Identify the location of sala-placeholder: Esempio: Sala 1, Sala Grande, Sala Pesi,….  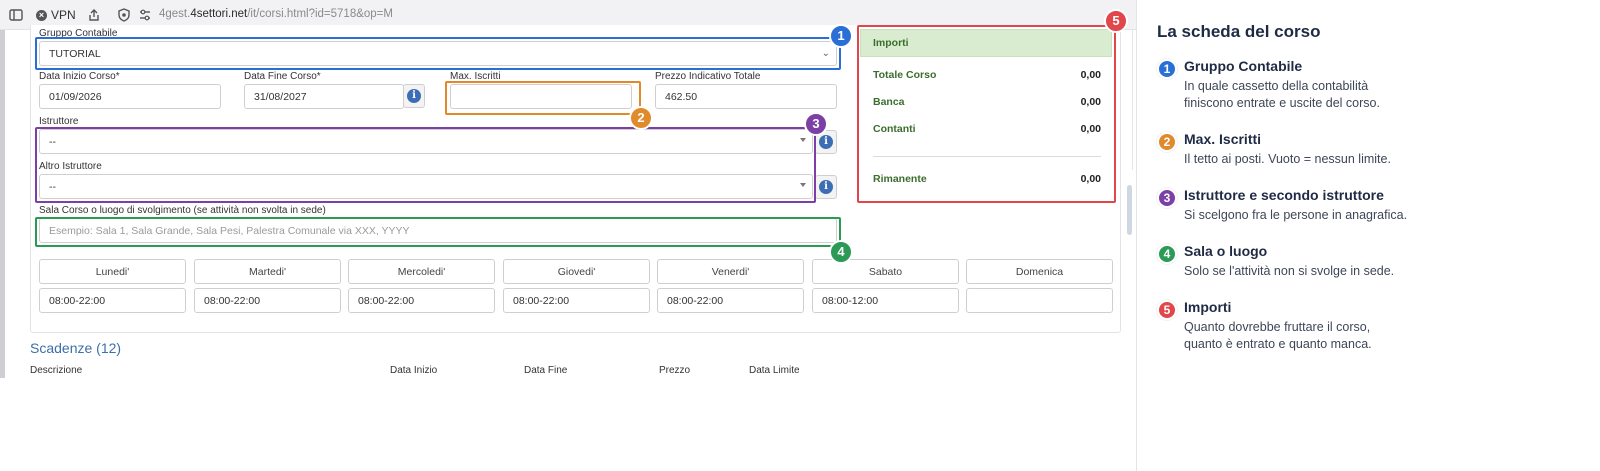
(229, 231).